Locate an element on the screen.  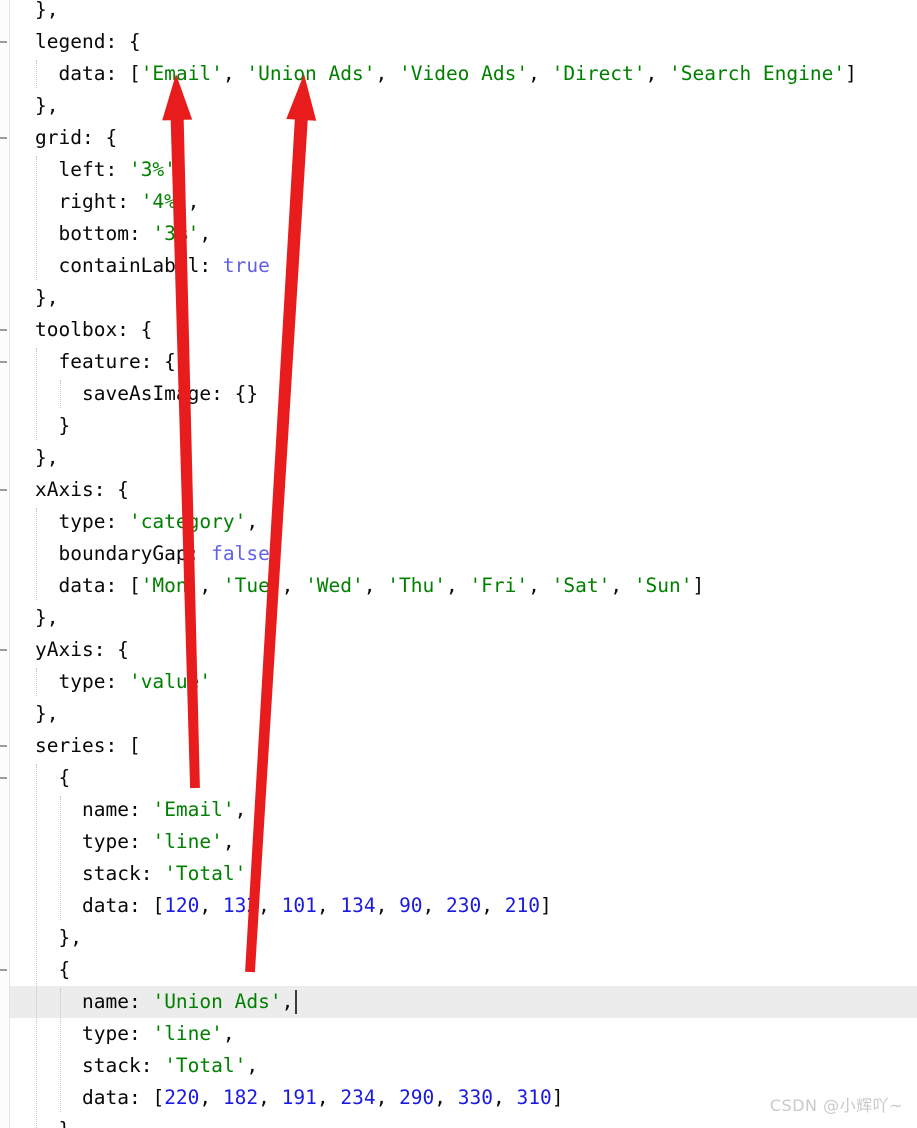
code-line: grid: { is located at coordinates (463, 138).